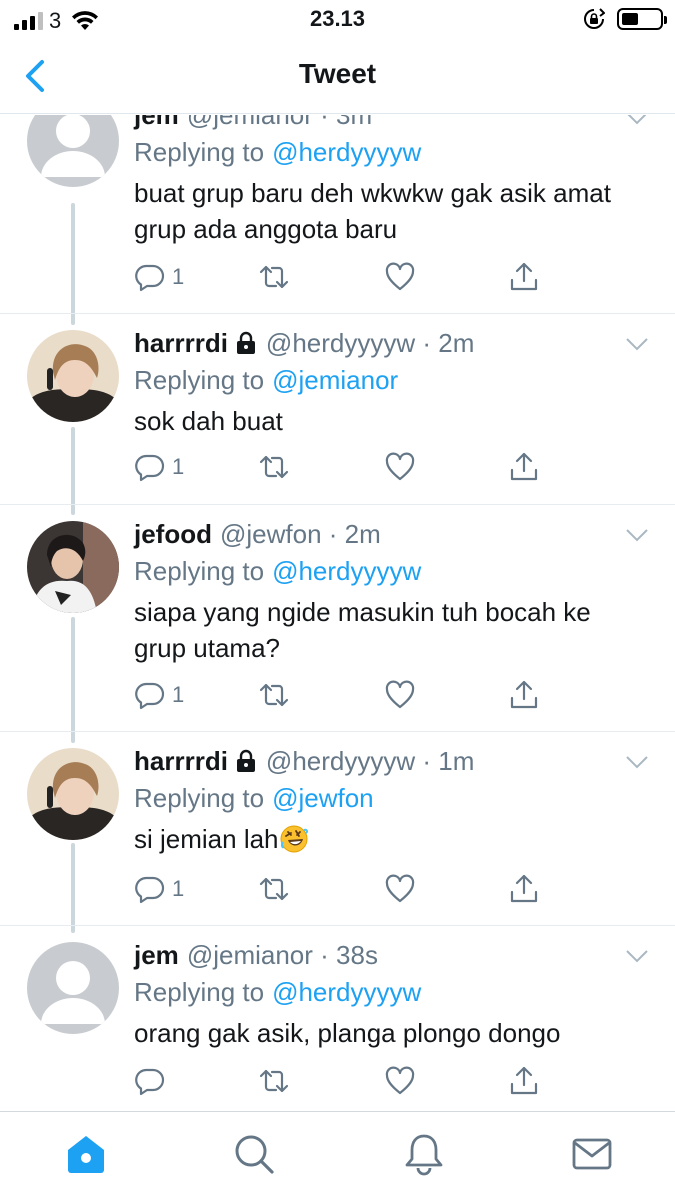 This screenshot has width=675, height=1200. What do you see at coordinates (594, 18) in the screenshot?
I see `orientation-lock-icon` at bounding box center [594, 18].